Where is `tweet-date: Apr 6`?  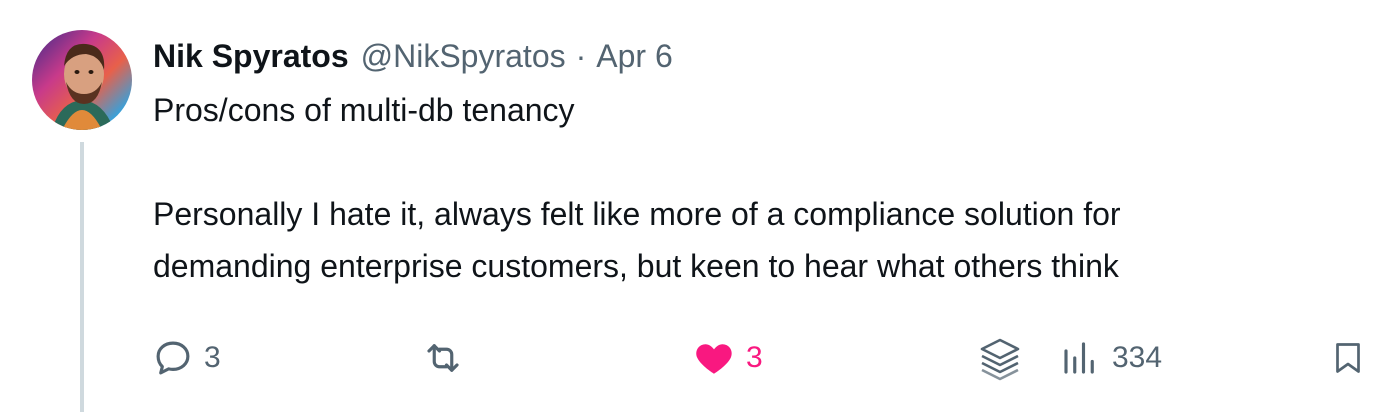
tweet-date: Apr 6 is located at coordinates (634, 56).